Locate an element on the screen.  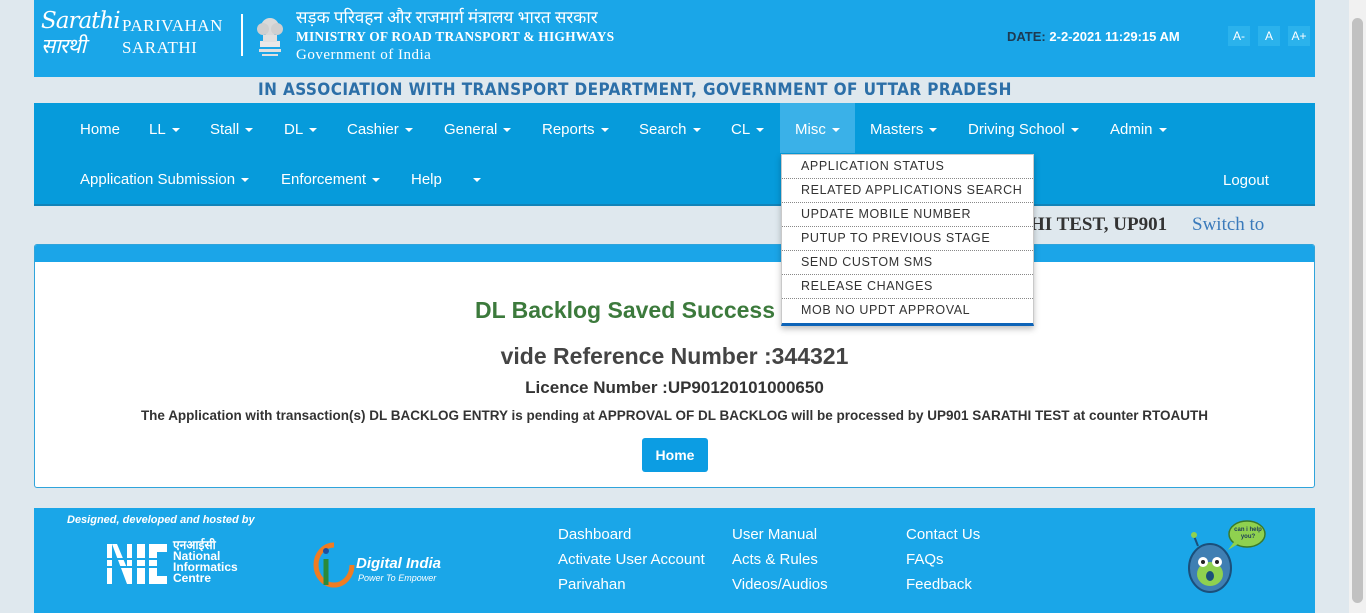
nav-cl: CL is located at coordinates (748, 130).